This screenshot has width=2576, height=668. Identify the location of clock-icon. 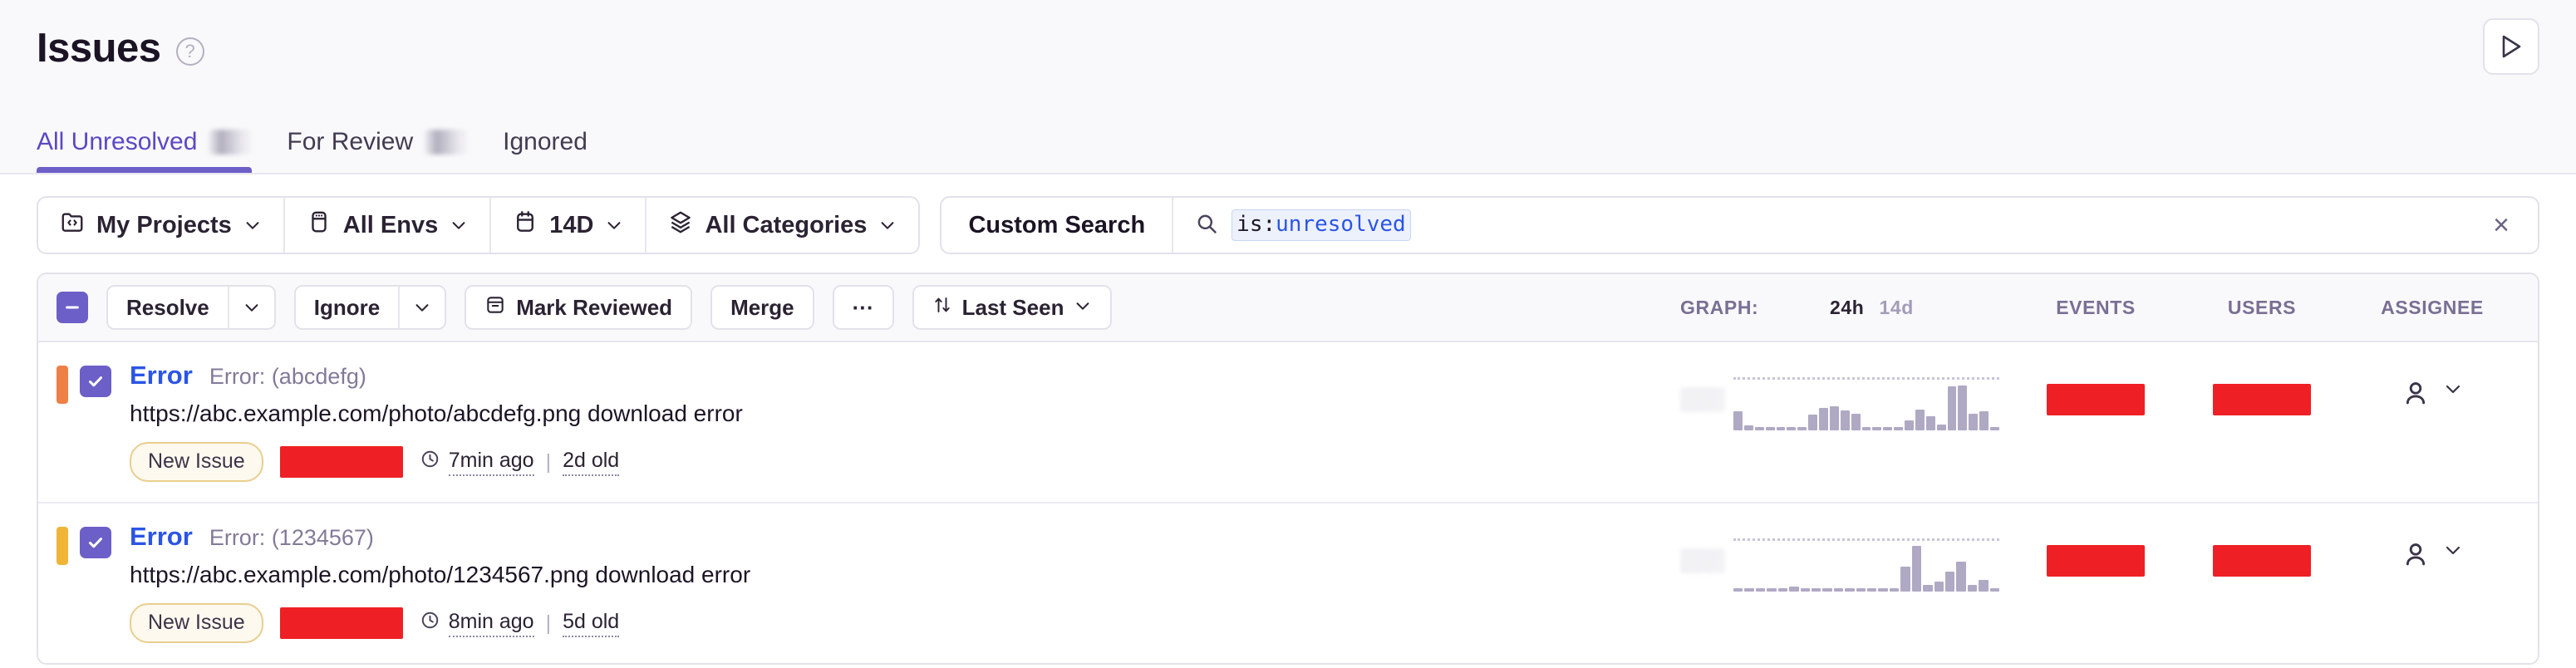
(430, 623).